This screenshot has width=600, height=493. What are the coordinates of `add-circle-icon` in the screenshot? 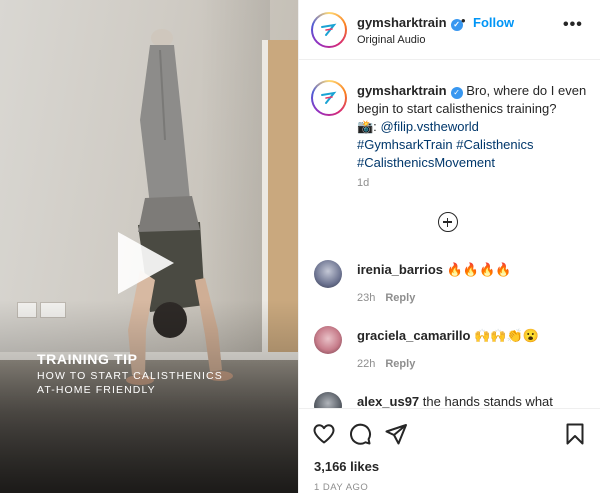 It's located at (448, 222).